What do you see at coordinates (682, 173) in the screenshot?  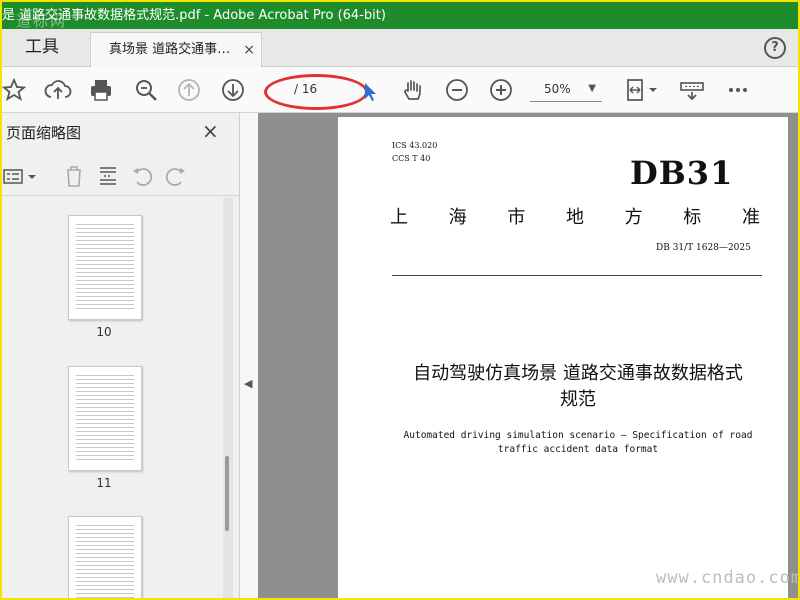 I see `db-mark: DB31` at bounding box center [682, 173].